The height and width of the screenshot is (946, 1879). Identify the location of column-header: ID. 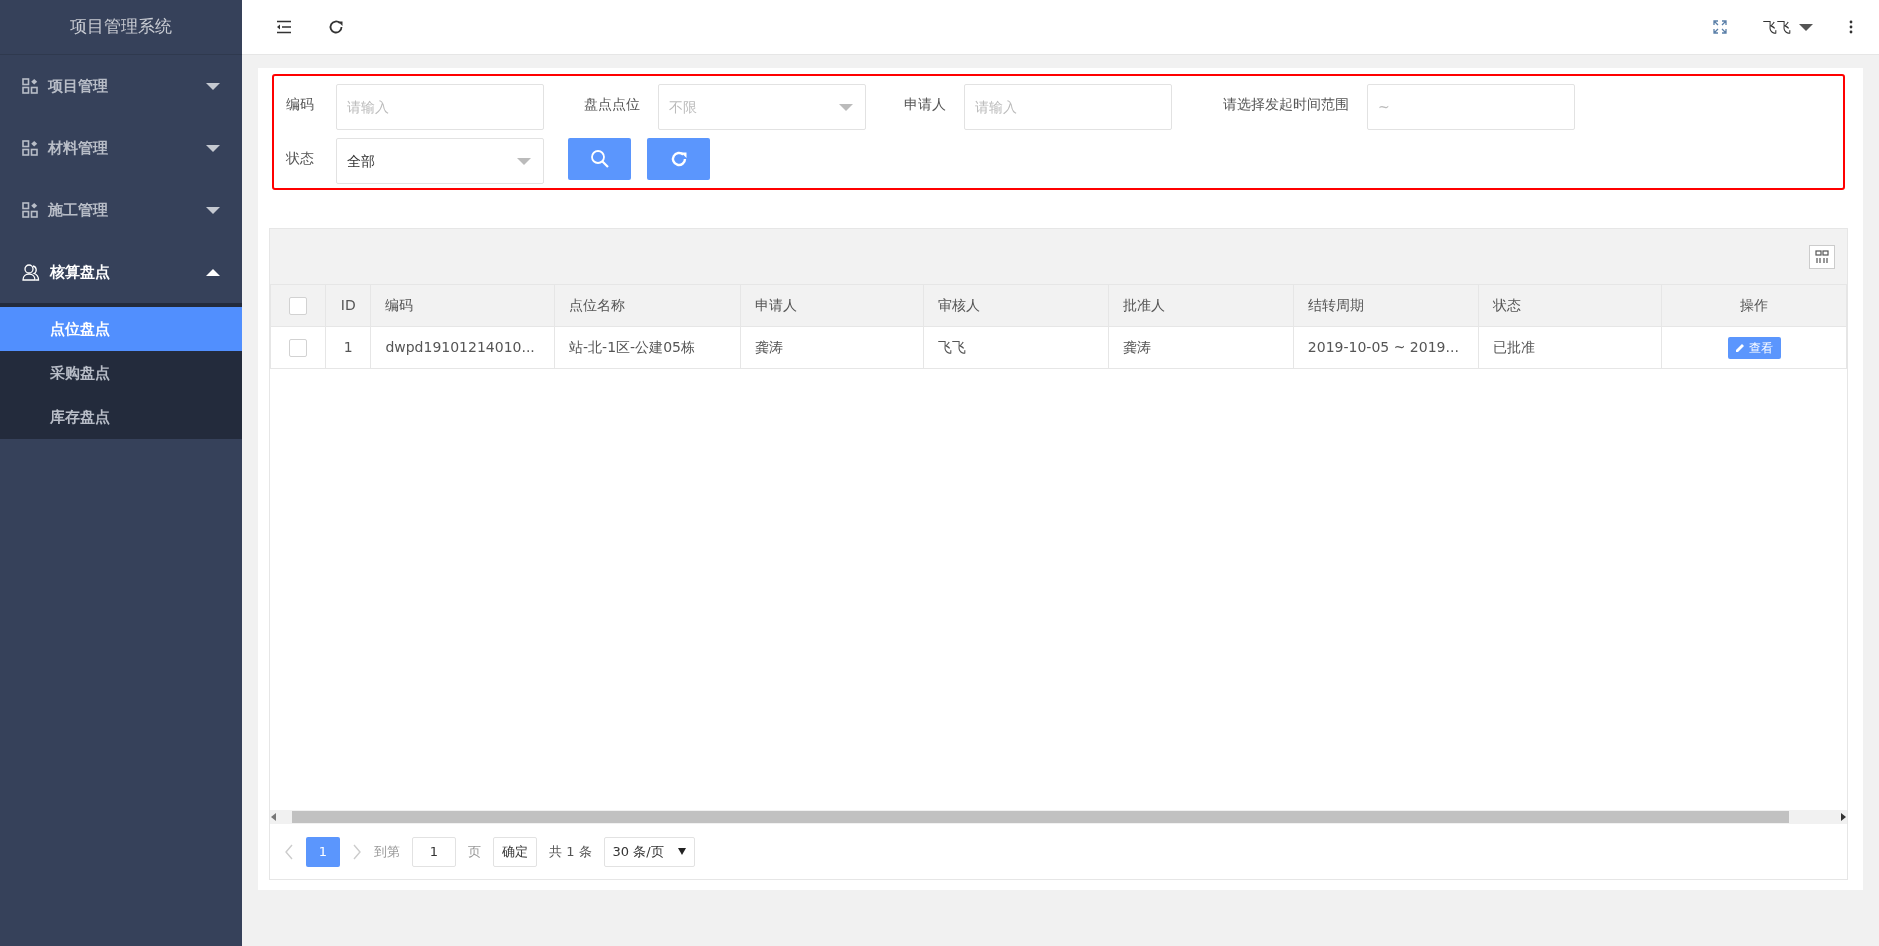
(348, 305).